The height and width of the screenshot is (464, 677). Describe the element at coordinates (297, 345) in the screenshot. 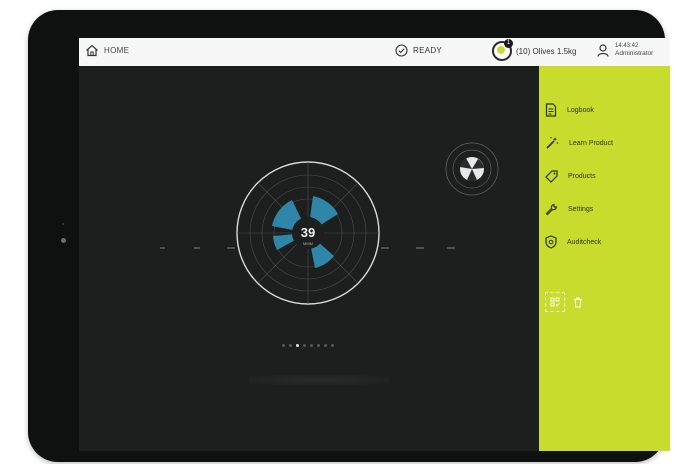

I see `page-dot-active` at that location.